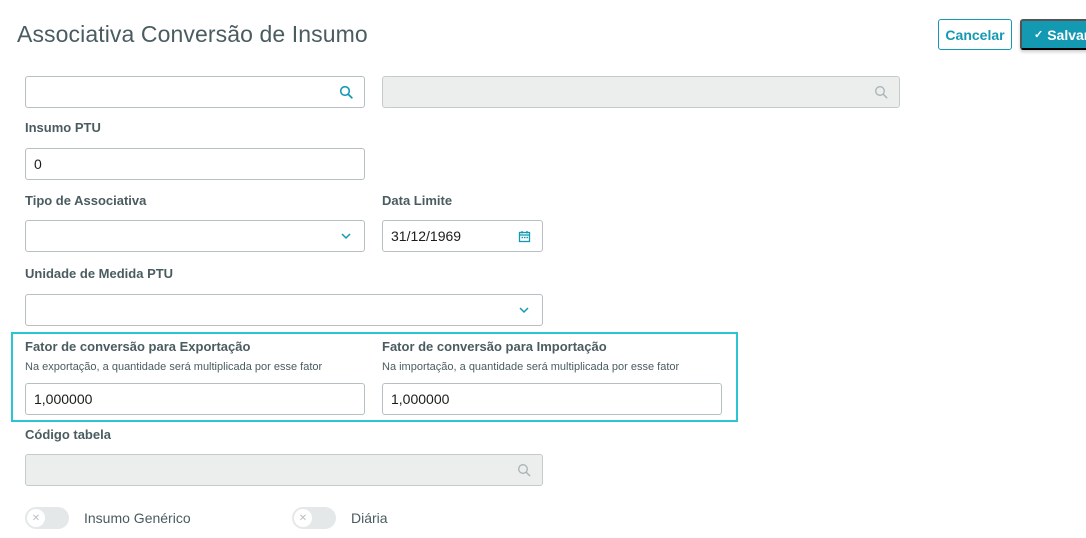 This screenshot has width=1086, height=538. What do you see at coordinates (284, 310) in the screenshot?
I see `unidade-medida-select` at bounding box center [284, 310].